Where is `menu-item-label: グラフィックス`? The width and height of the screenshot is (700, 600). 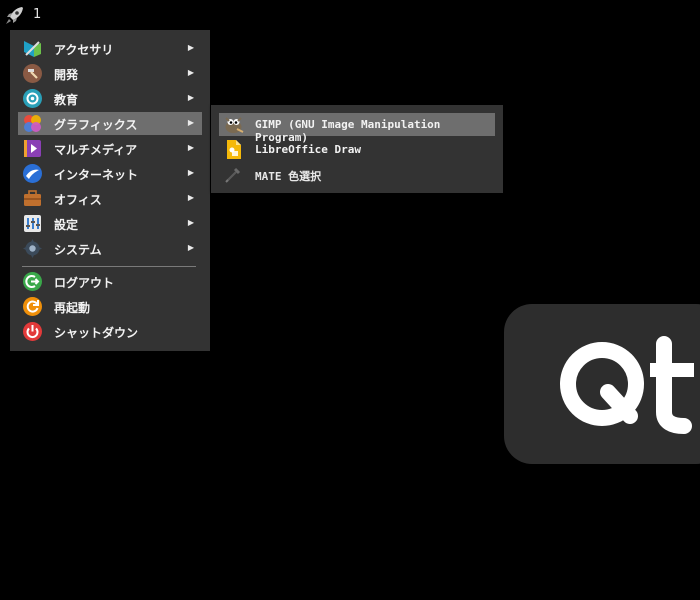 menu-item-label: グラフィックス is located at coordinates (96, 125).